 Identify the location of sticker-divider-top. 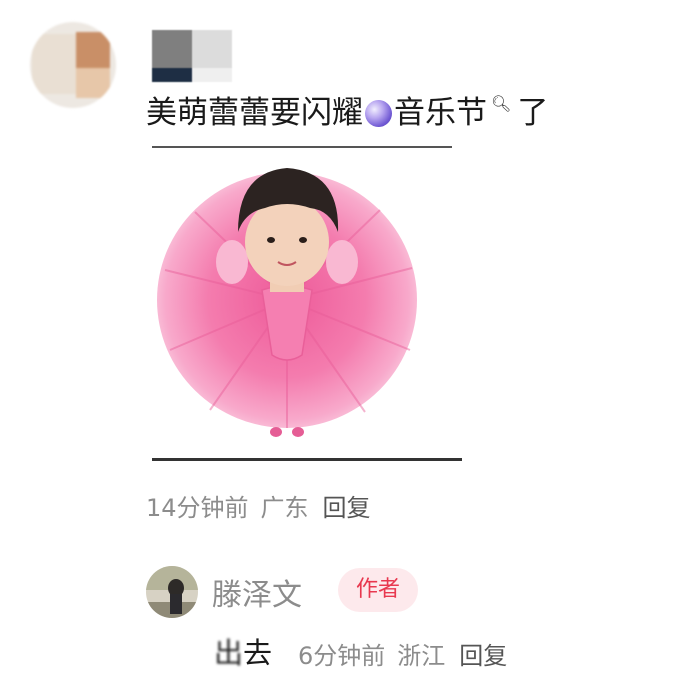
(302, 147).